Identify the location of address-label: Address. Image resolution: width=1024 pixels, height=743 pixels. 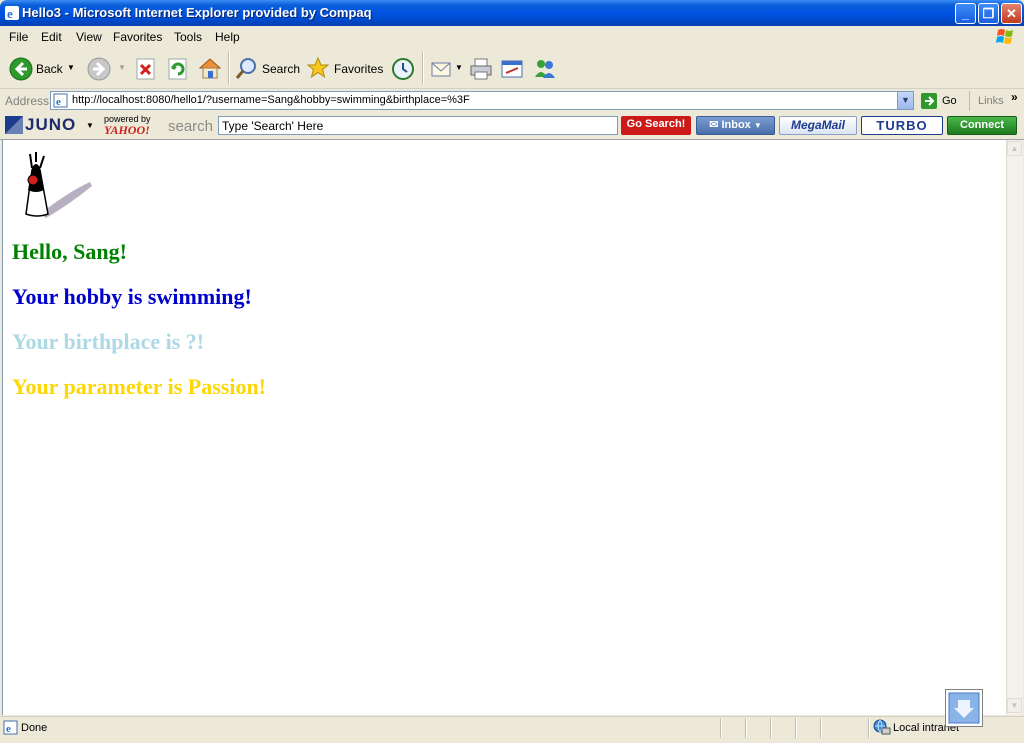
(27, 101).